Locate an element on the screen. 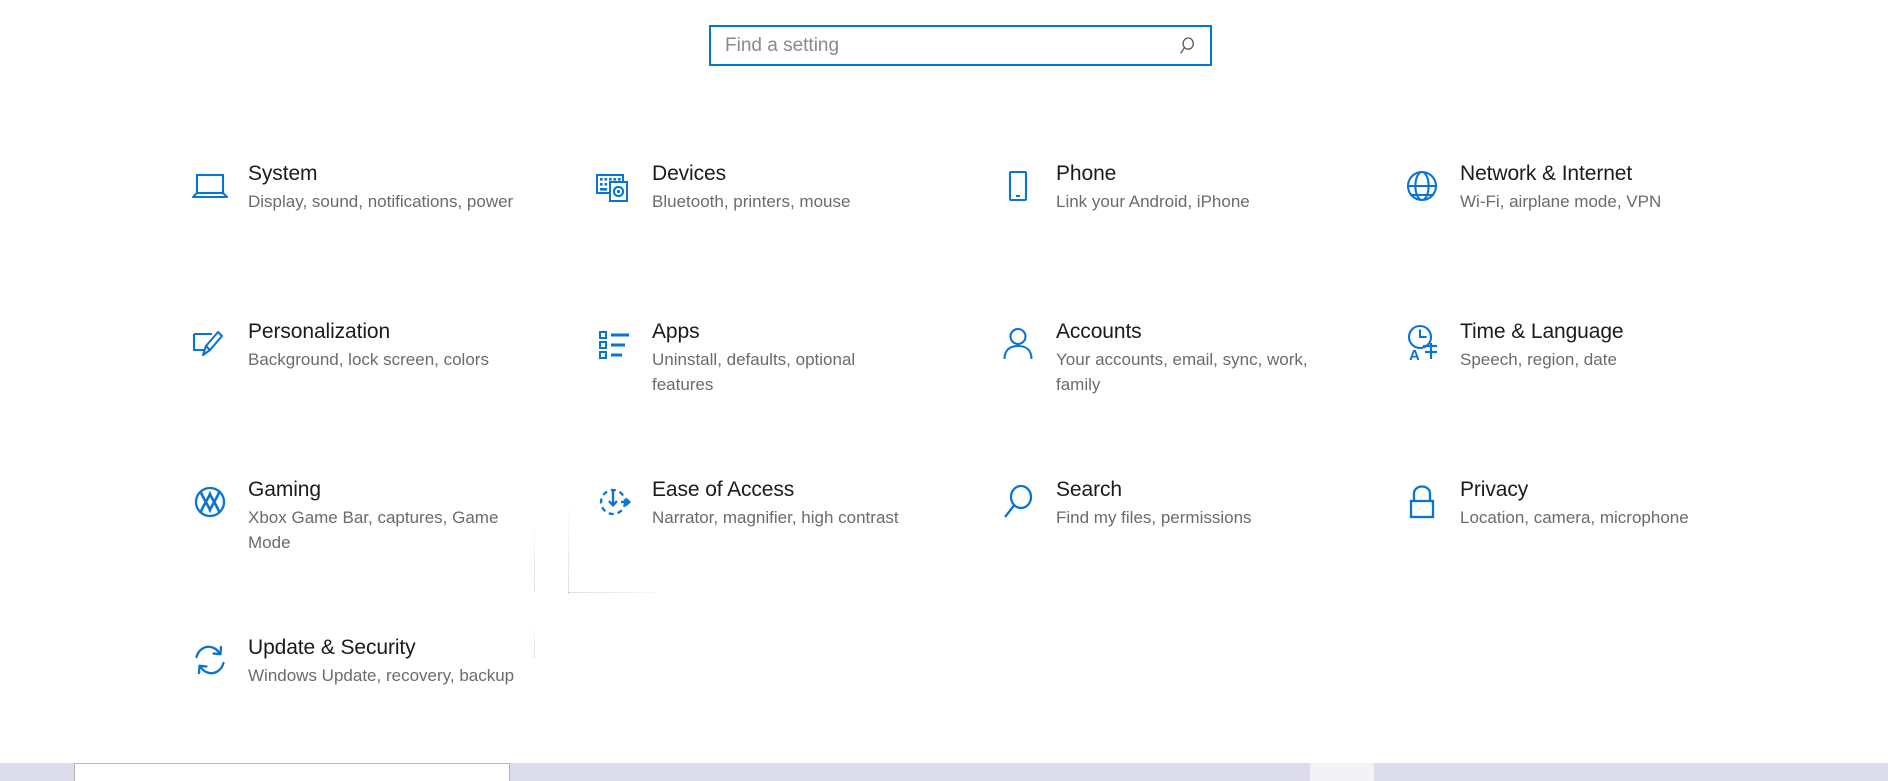 Image resolution: width=1888 pixels, height=781 pixels. settings-tile-subtitle: Find my files, permissions is located at coordinates (1154, 517).